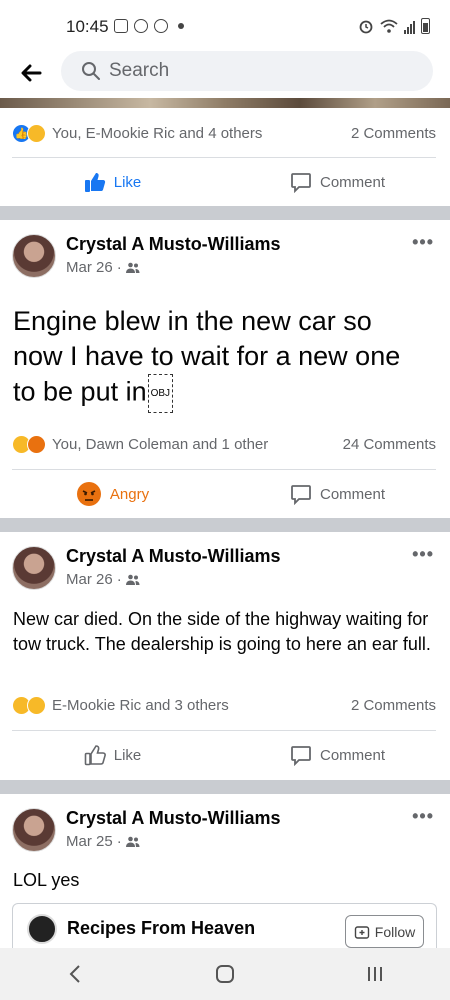  Describe the element at coordinates (36, 444) in the screenshot. I see `angry-reaction-icon` at that location.